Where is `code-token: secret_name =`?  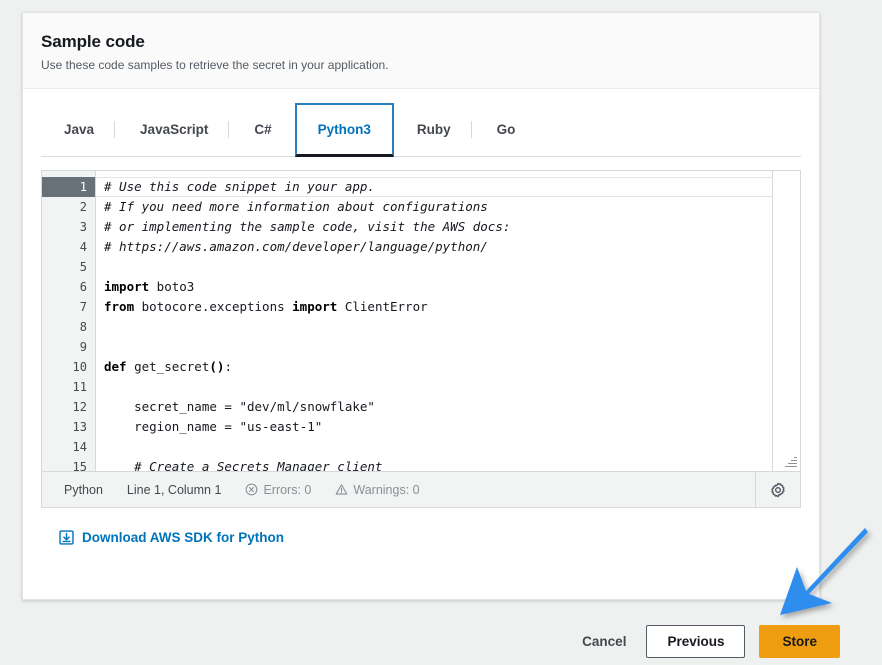 code-token: secret_name = is located at coordinates (172, 406).